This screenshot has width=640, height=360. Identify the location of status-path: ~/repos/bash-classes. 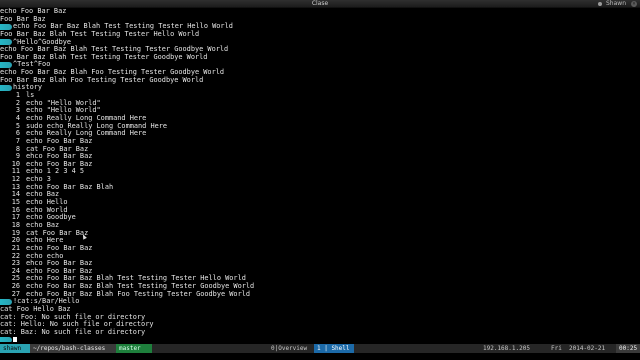
(73, 348).